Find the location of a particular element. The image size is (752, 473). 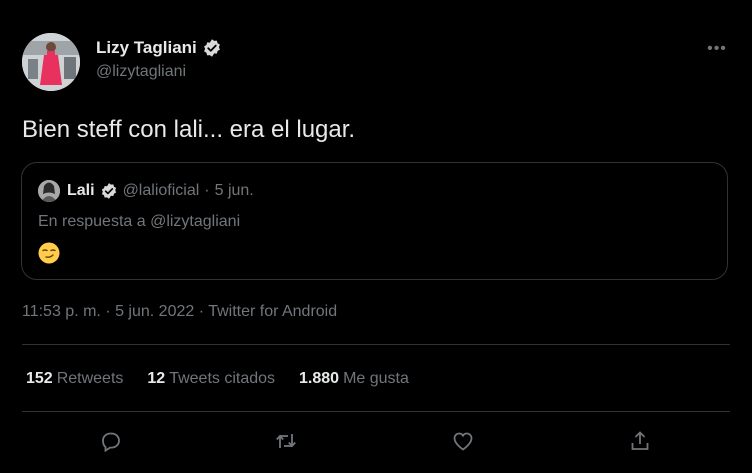

tweet-text: Bien steff con lali... era el lugar. is located at coordinates (189, 129).